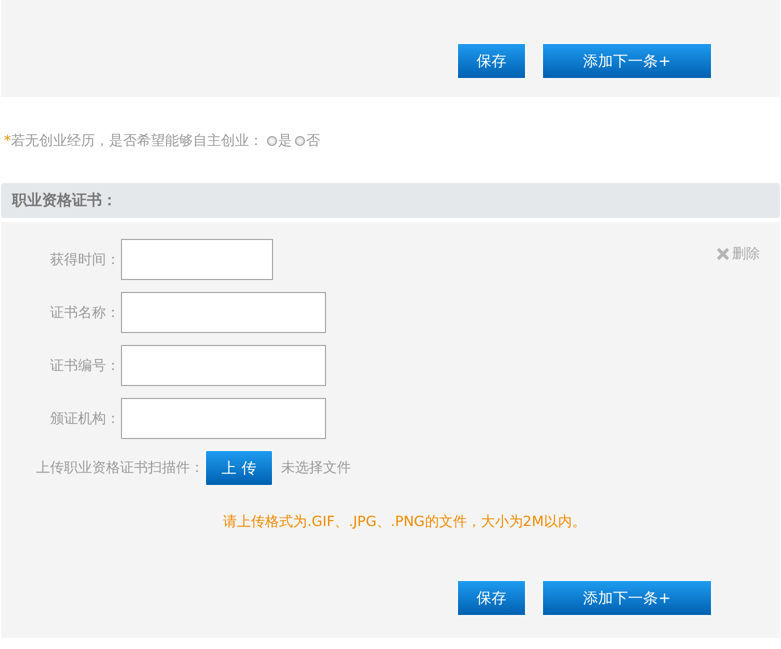 This screenshot has width=781, height=649. What do you see at coordinates (285, 141) in the screenshot?
I see `radio-label: 是` at bounding box center [285, 141].